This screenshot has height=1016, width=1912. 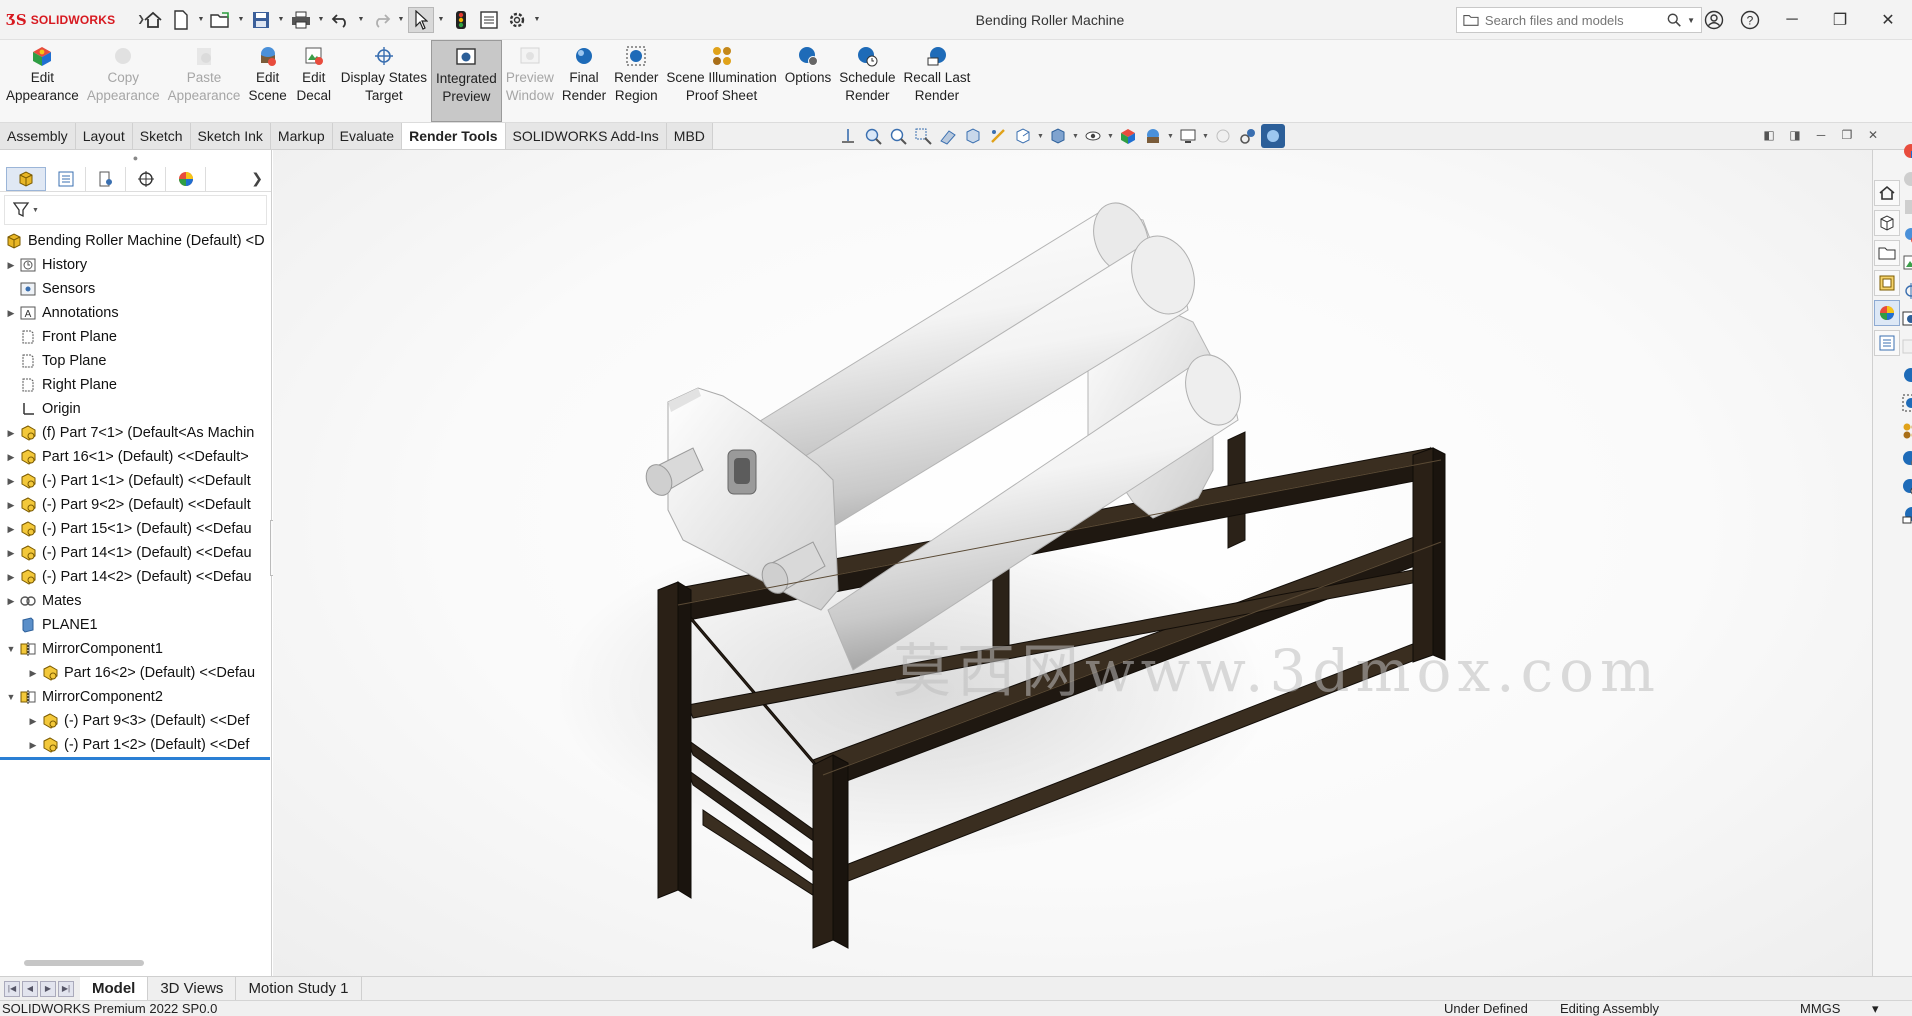 I want to click on paste-appearance-side-icon, so click(x=1907, y=207).